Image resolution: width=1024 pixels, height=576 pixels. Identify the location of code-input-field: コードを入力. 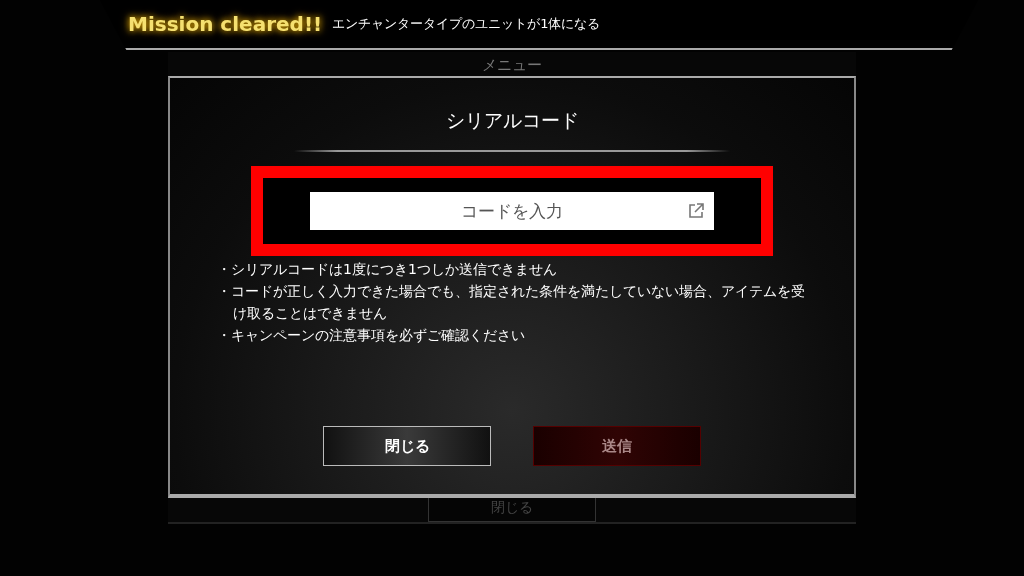
(512, 211).